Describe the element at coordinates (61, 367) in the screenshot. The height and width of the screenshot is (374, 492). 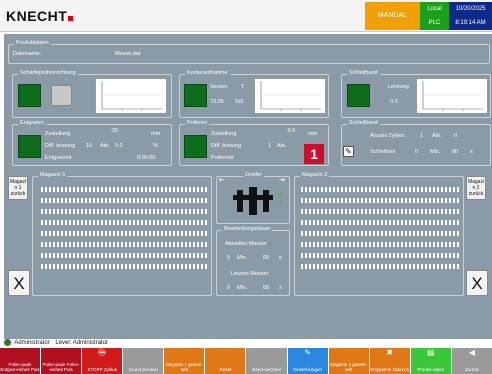
I see `toolbar-label: Polier-pade Polier-einheit Puls` at that location.